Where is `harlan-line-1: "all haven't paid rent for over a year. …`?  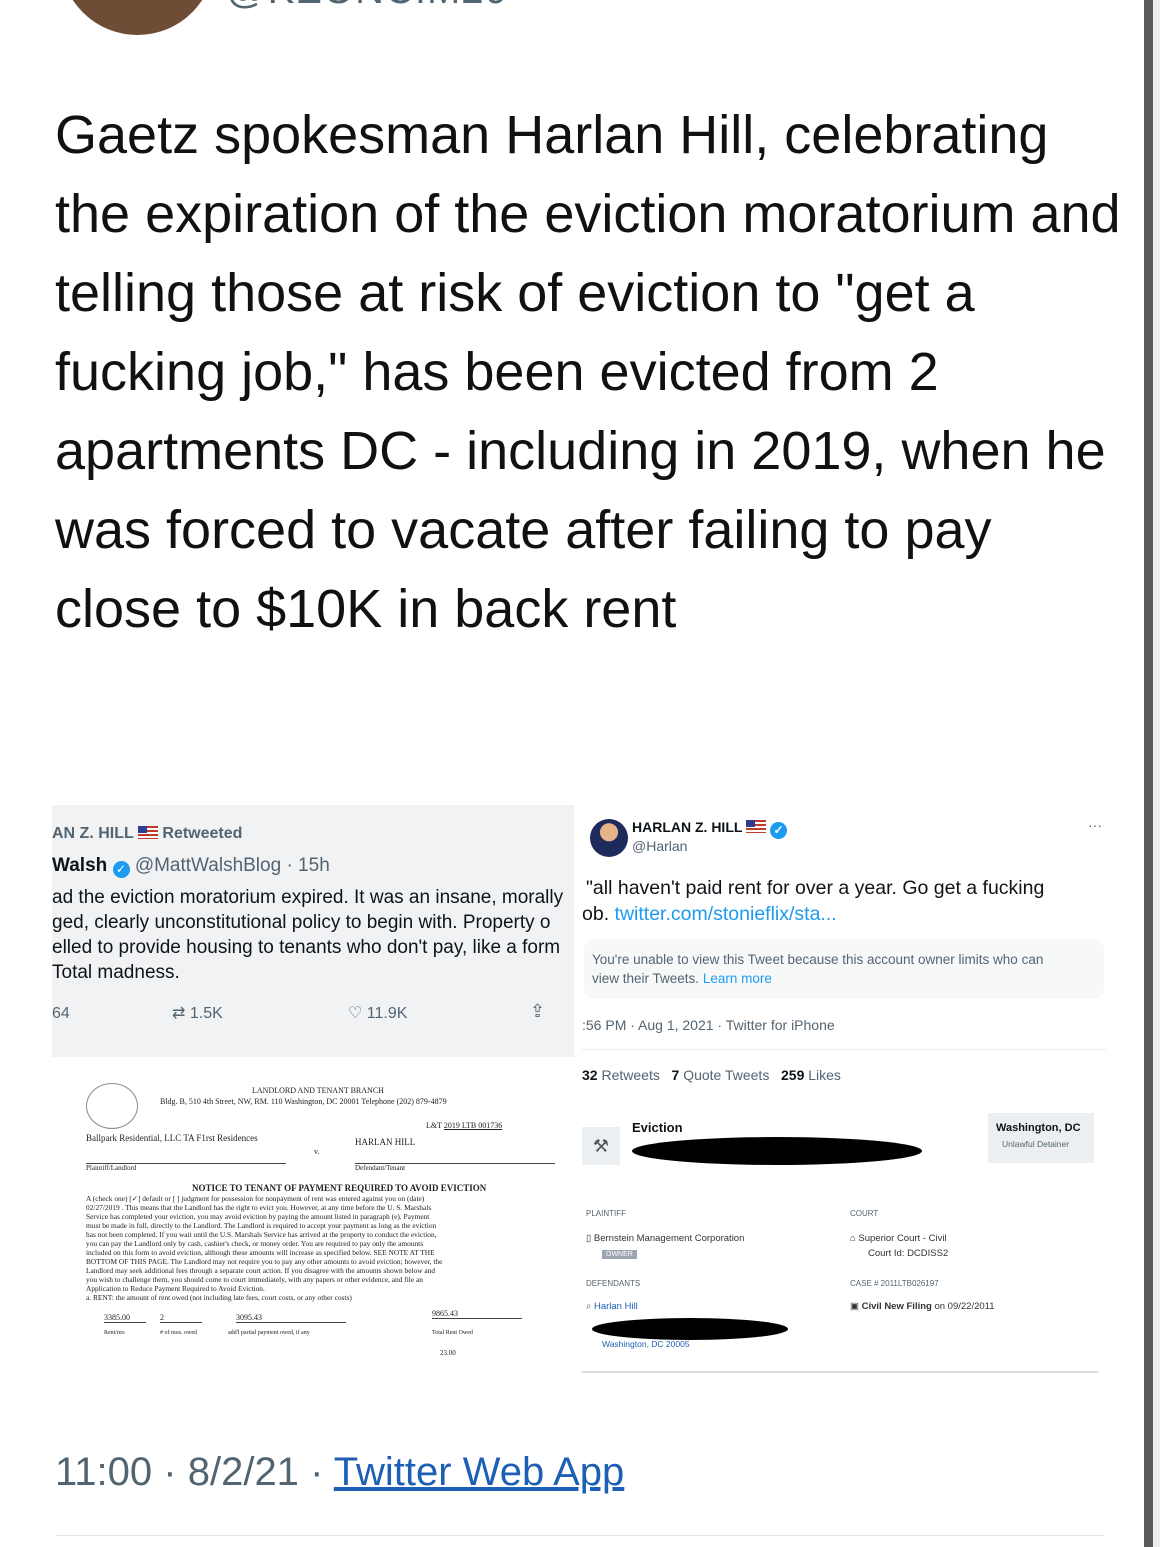 harlan-line-1: "all haven't paid rent for over a year. … is located at coordinates (815, 888).